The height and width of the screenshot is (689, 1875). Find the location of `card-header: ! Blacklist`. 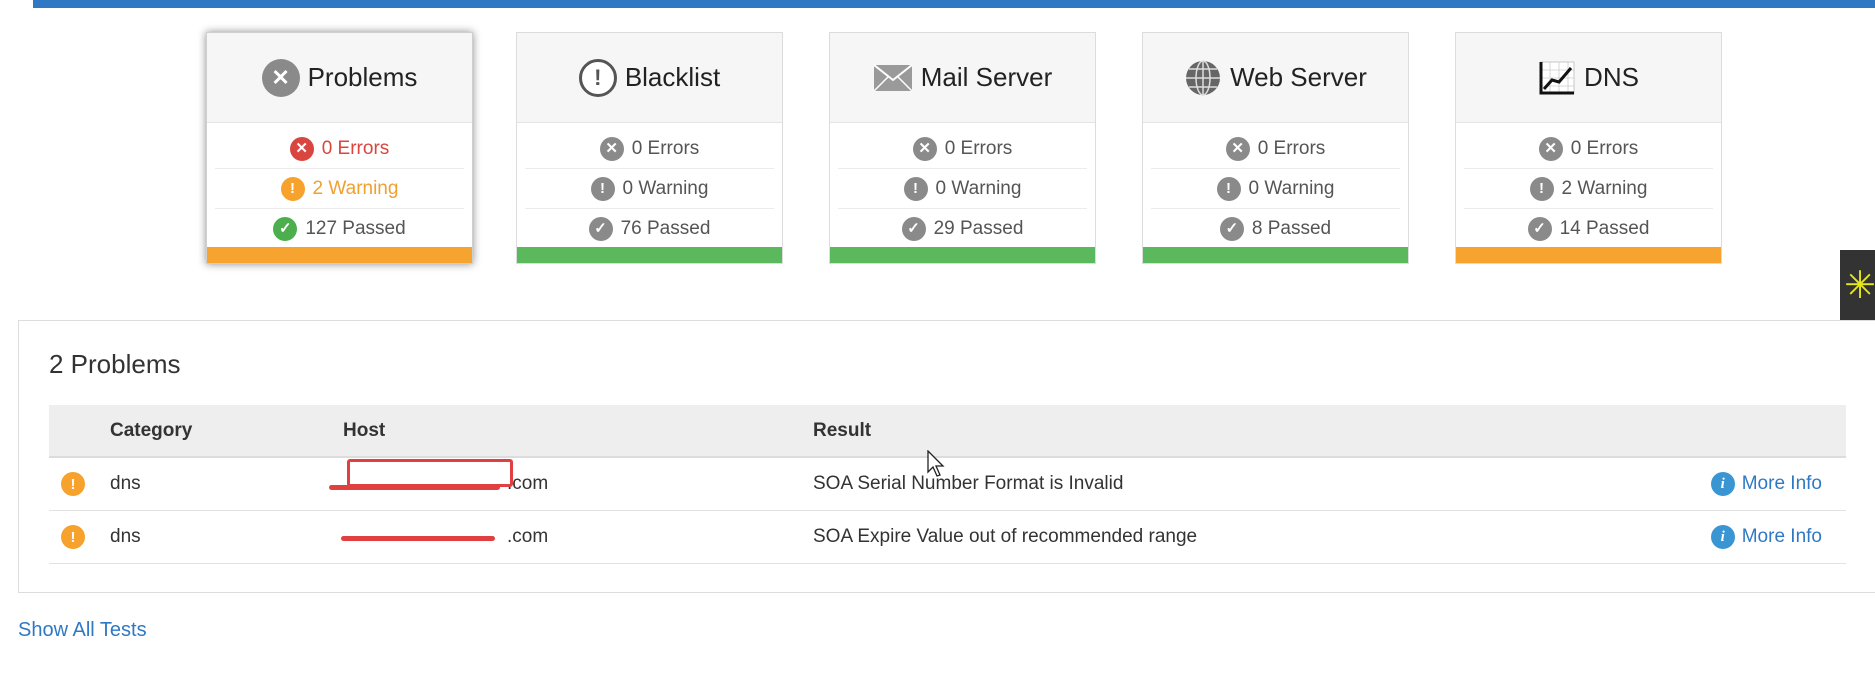

card-header: ! Blacklist is located at coordinates (649, 78).